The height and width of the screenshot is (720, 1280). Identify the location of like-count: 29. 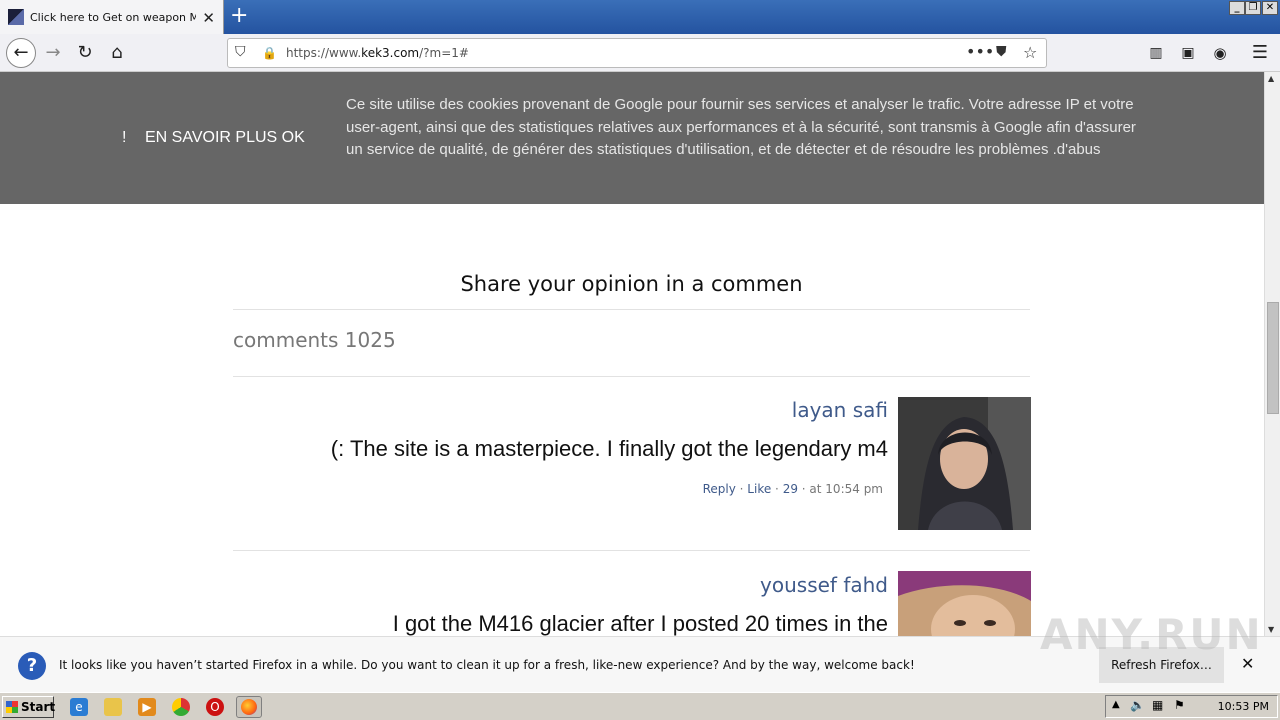
(790, 489).